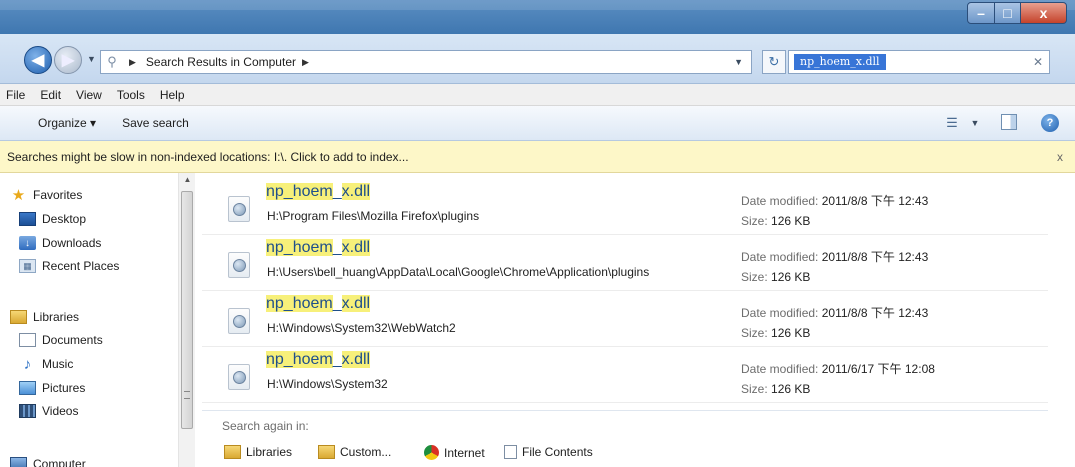 Image resolution: width=1075 pixels, height=467 pixels. I want to click on search-again-option-label: File Contents, so click(557, 452).